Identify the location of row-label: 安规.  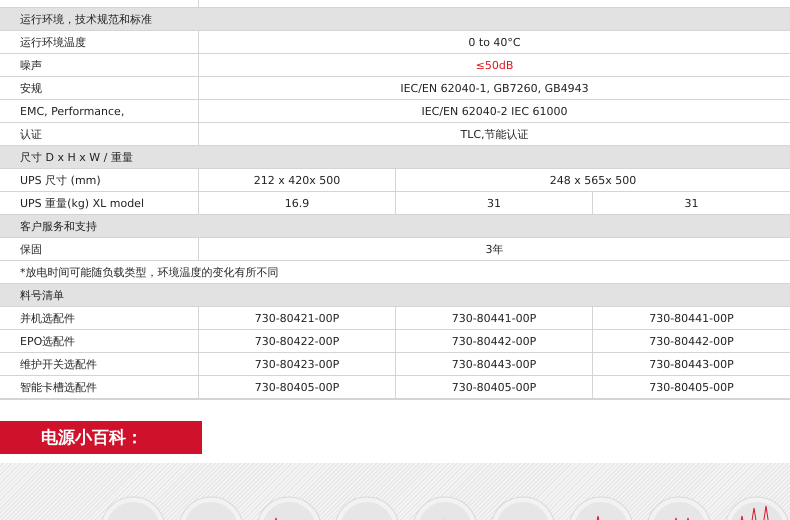
(31, 88).